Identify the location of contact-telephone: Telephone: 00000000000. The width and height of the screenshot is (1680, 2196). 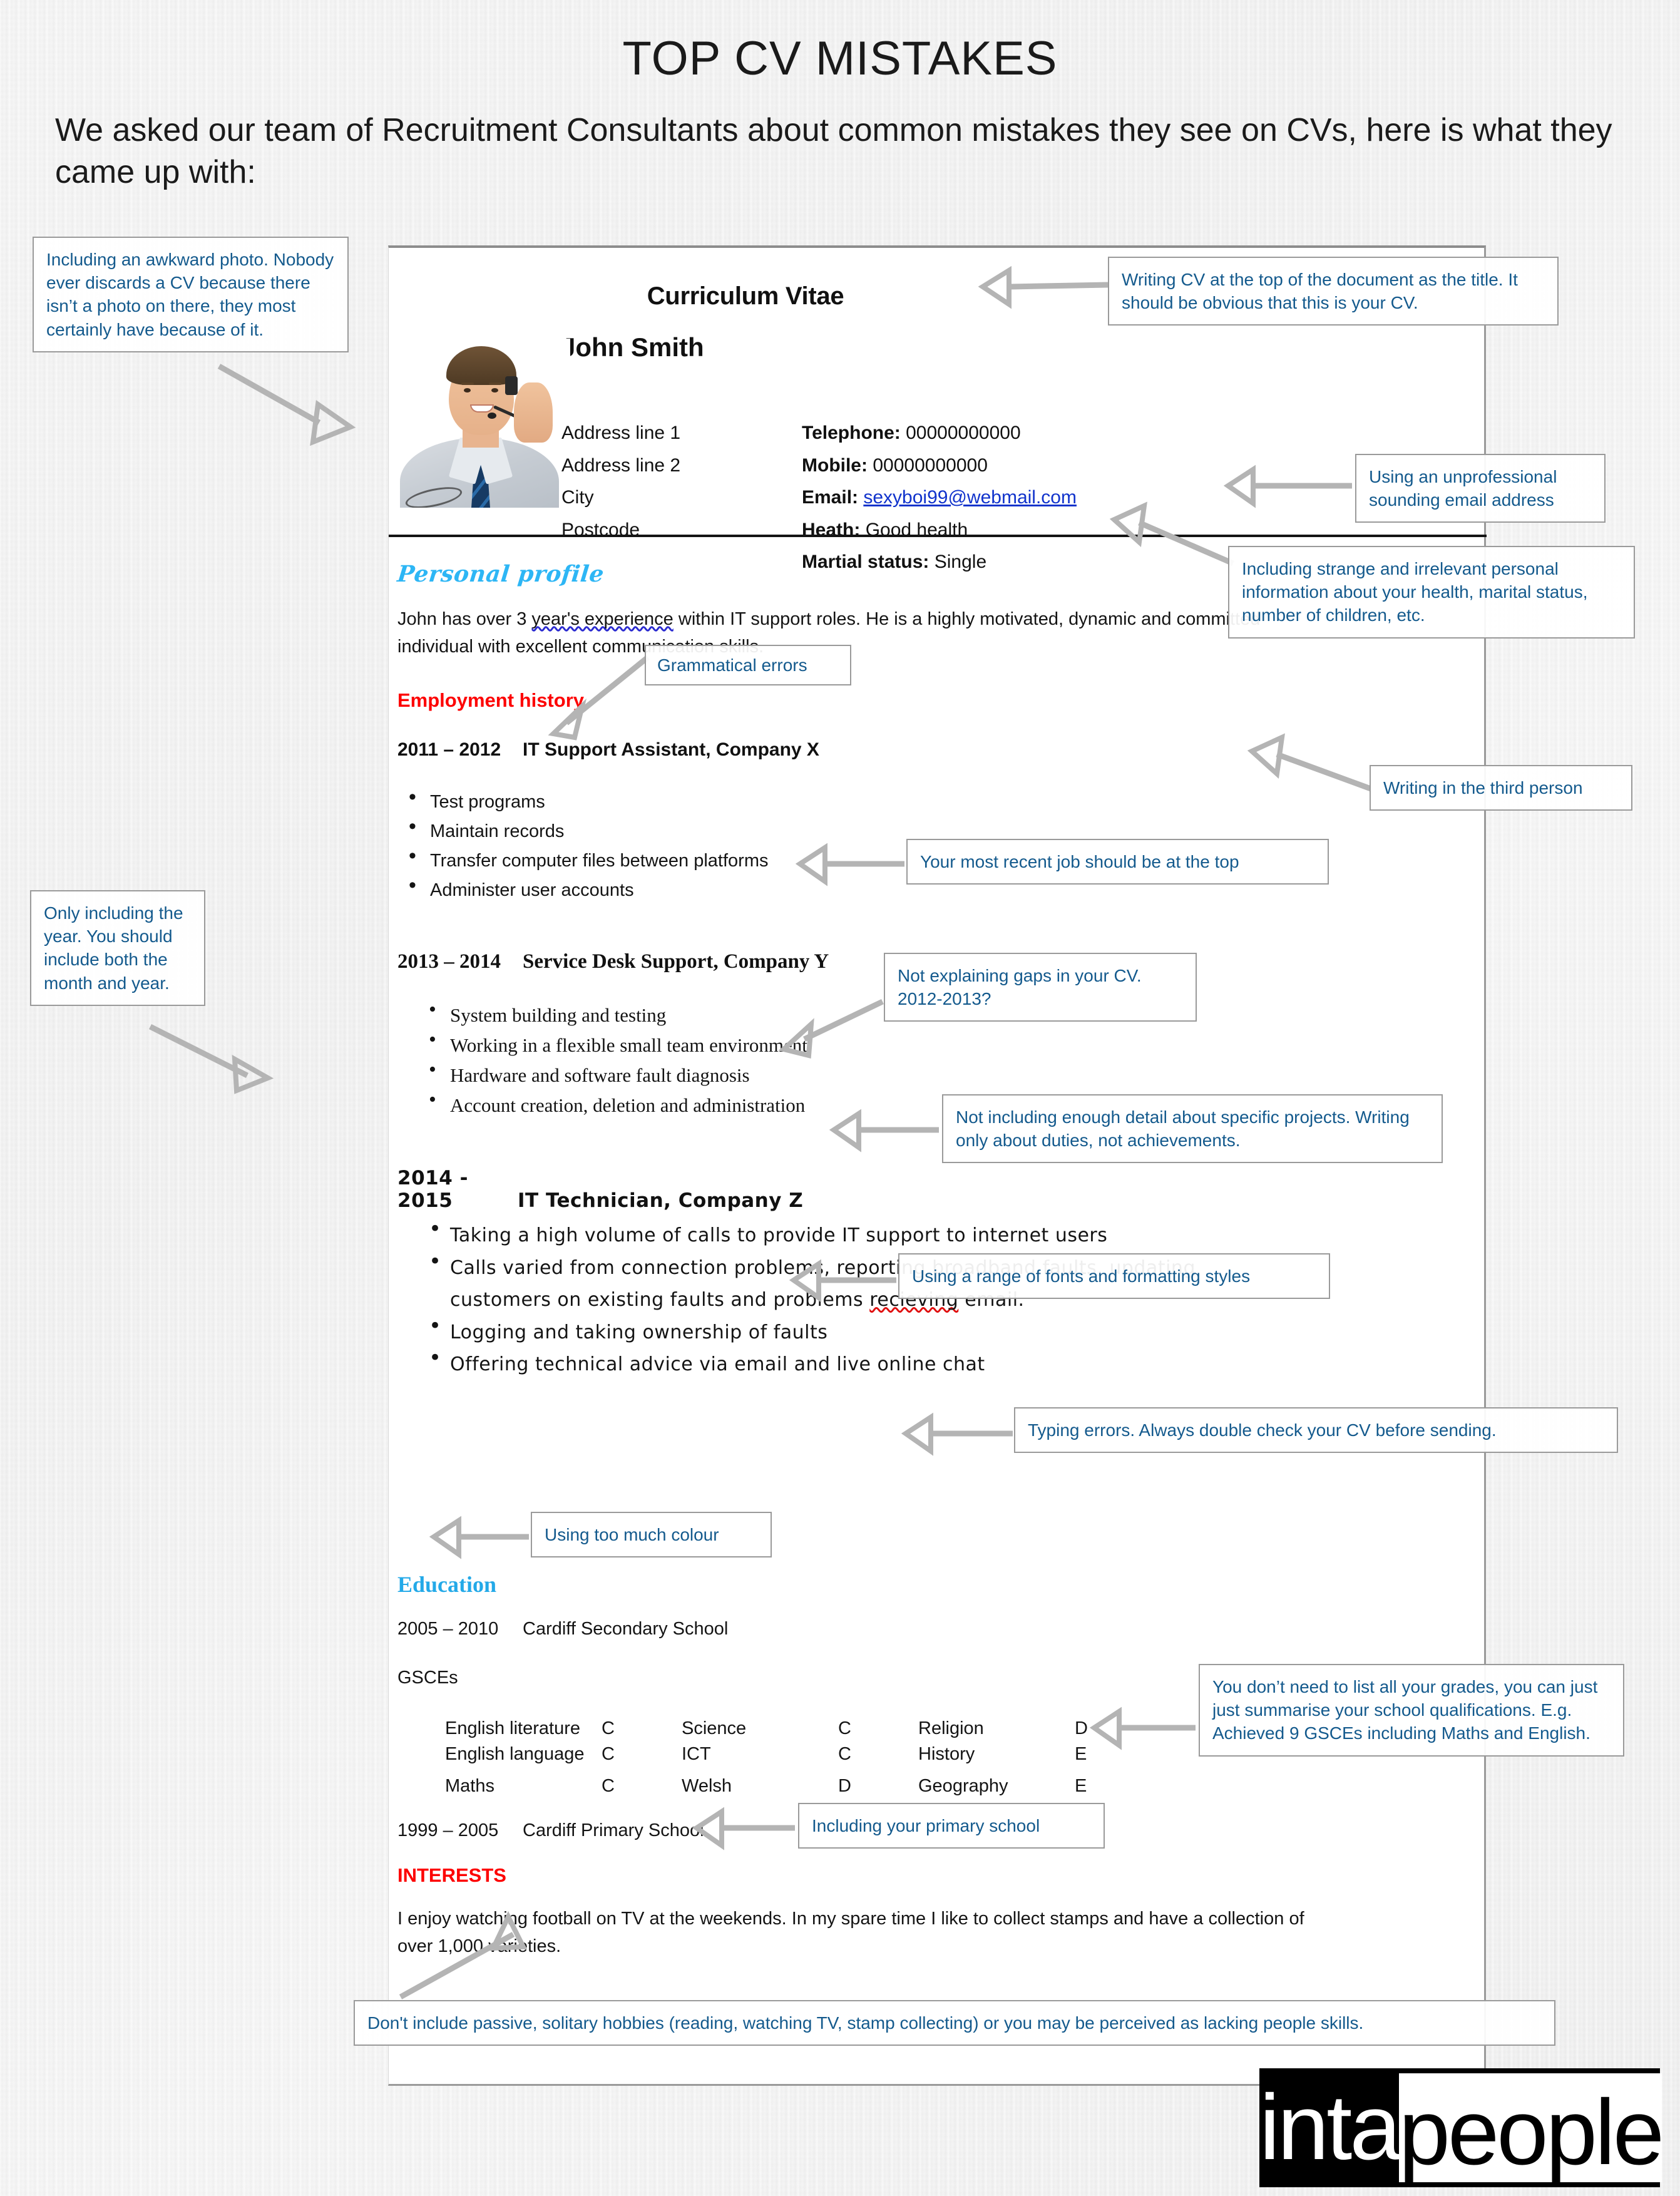
(911, 433).